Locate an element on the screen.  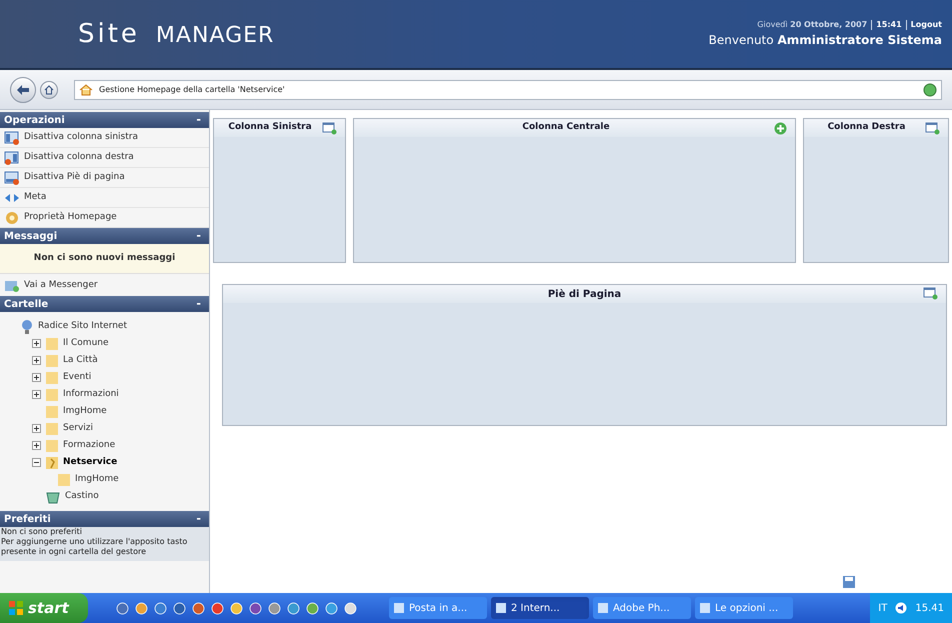
section-header: Preferiti - is located at coordinates (104, 519).